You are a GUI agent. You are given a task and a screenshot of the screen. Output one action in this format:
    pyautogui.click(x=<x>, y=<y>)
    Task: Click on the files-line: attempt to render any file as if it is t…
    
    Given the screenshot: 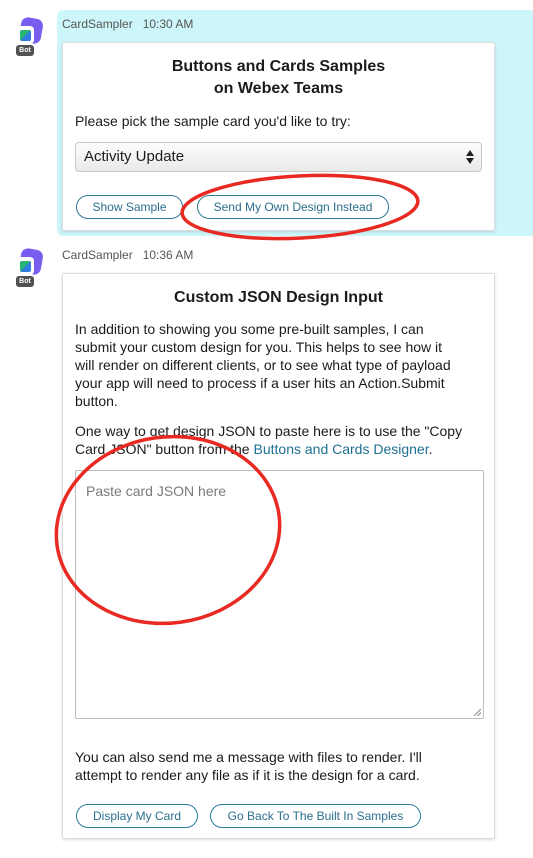 What is the action you would take?
    pyautogui.click(x=247, y=775)
    